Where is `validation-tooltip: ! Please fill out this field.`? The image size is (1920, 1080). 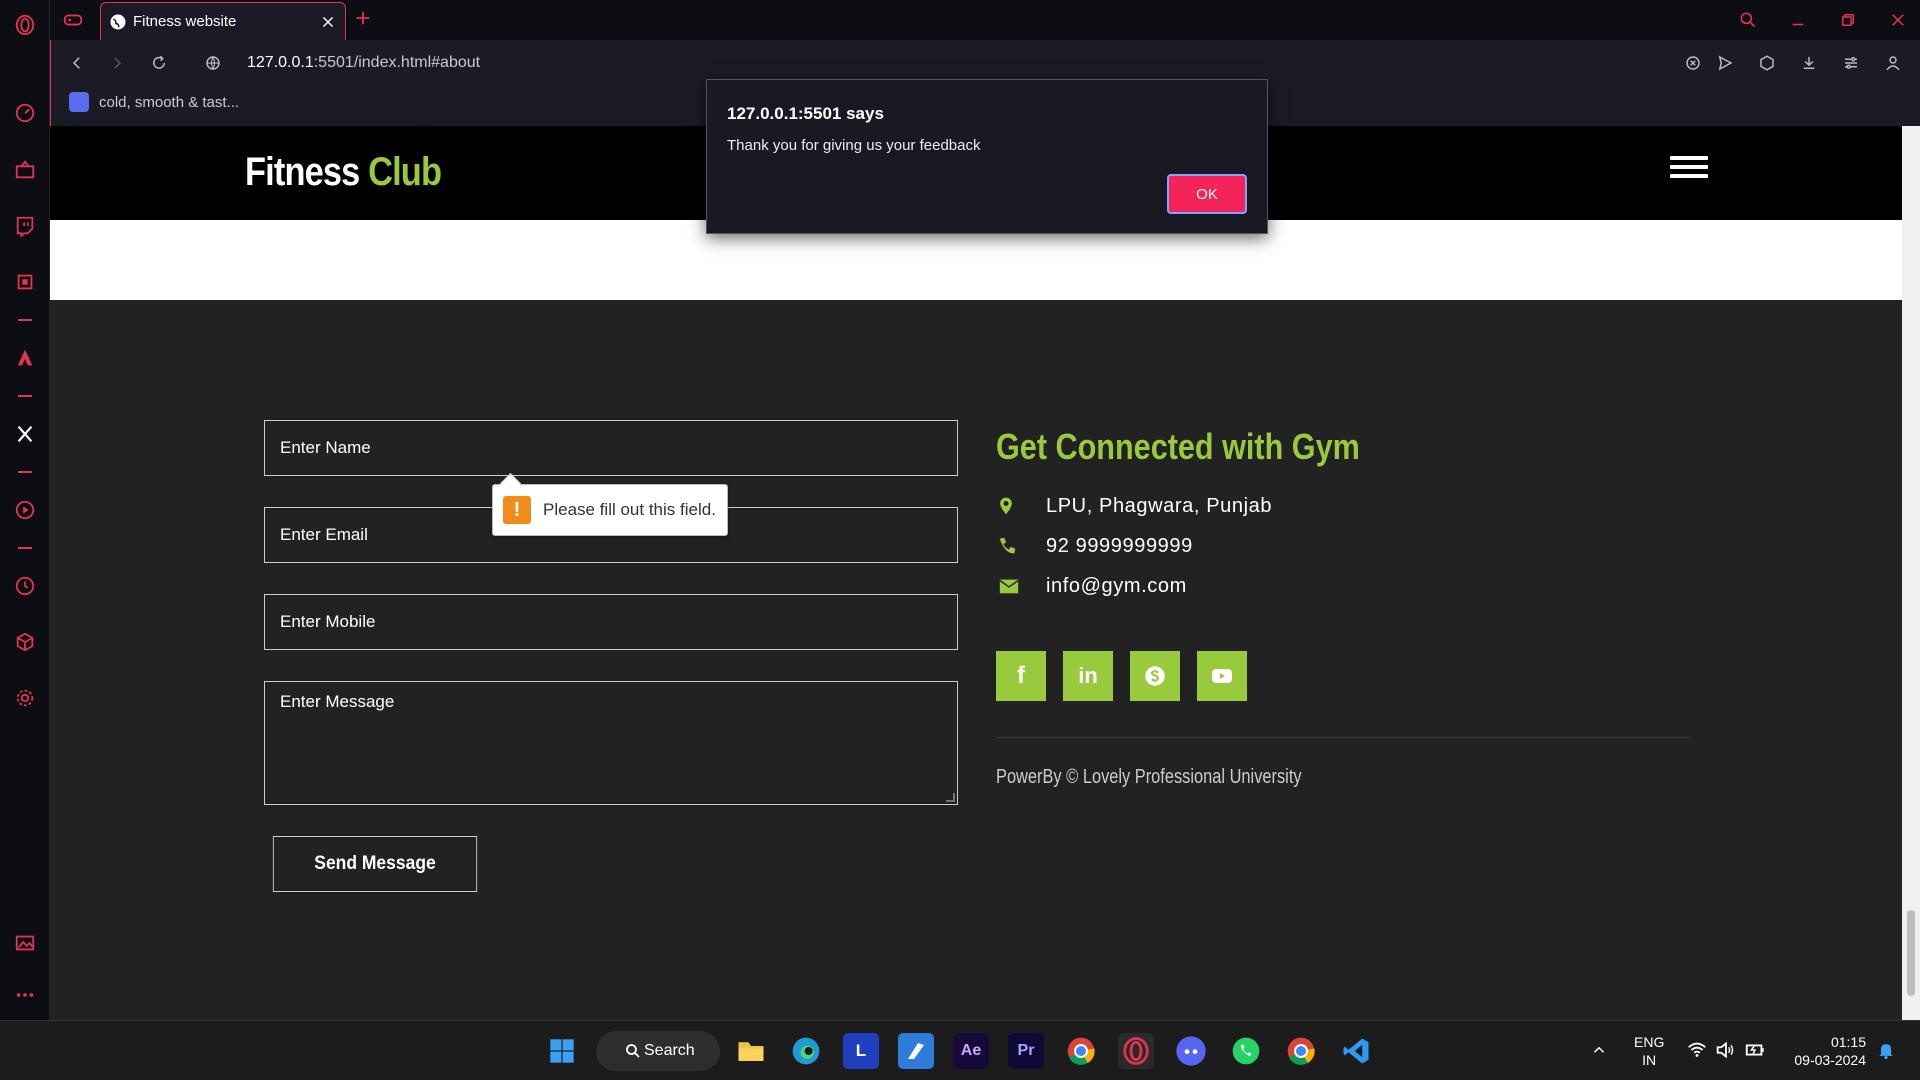 validation-tooltip: ! Please fill out this field. is located at coordinates (610, 510).